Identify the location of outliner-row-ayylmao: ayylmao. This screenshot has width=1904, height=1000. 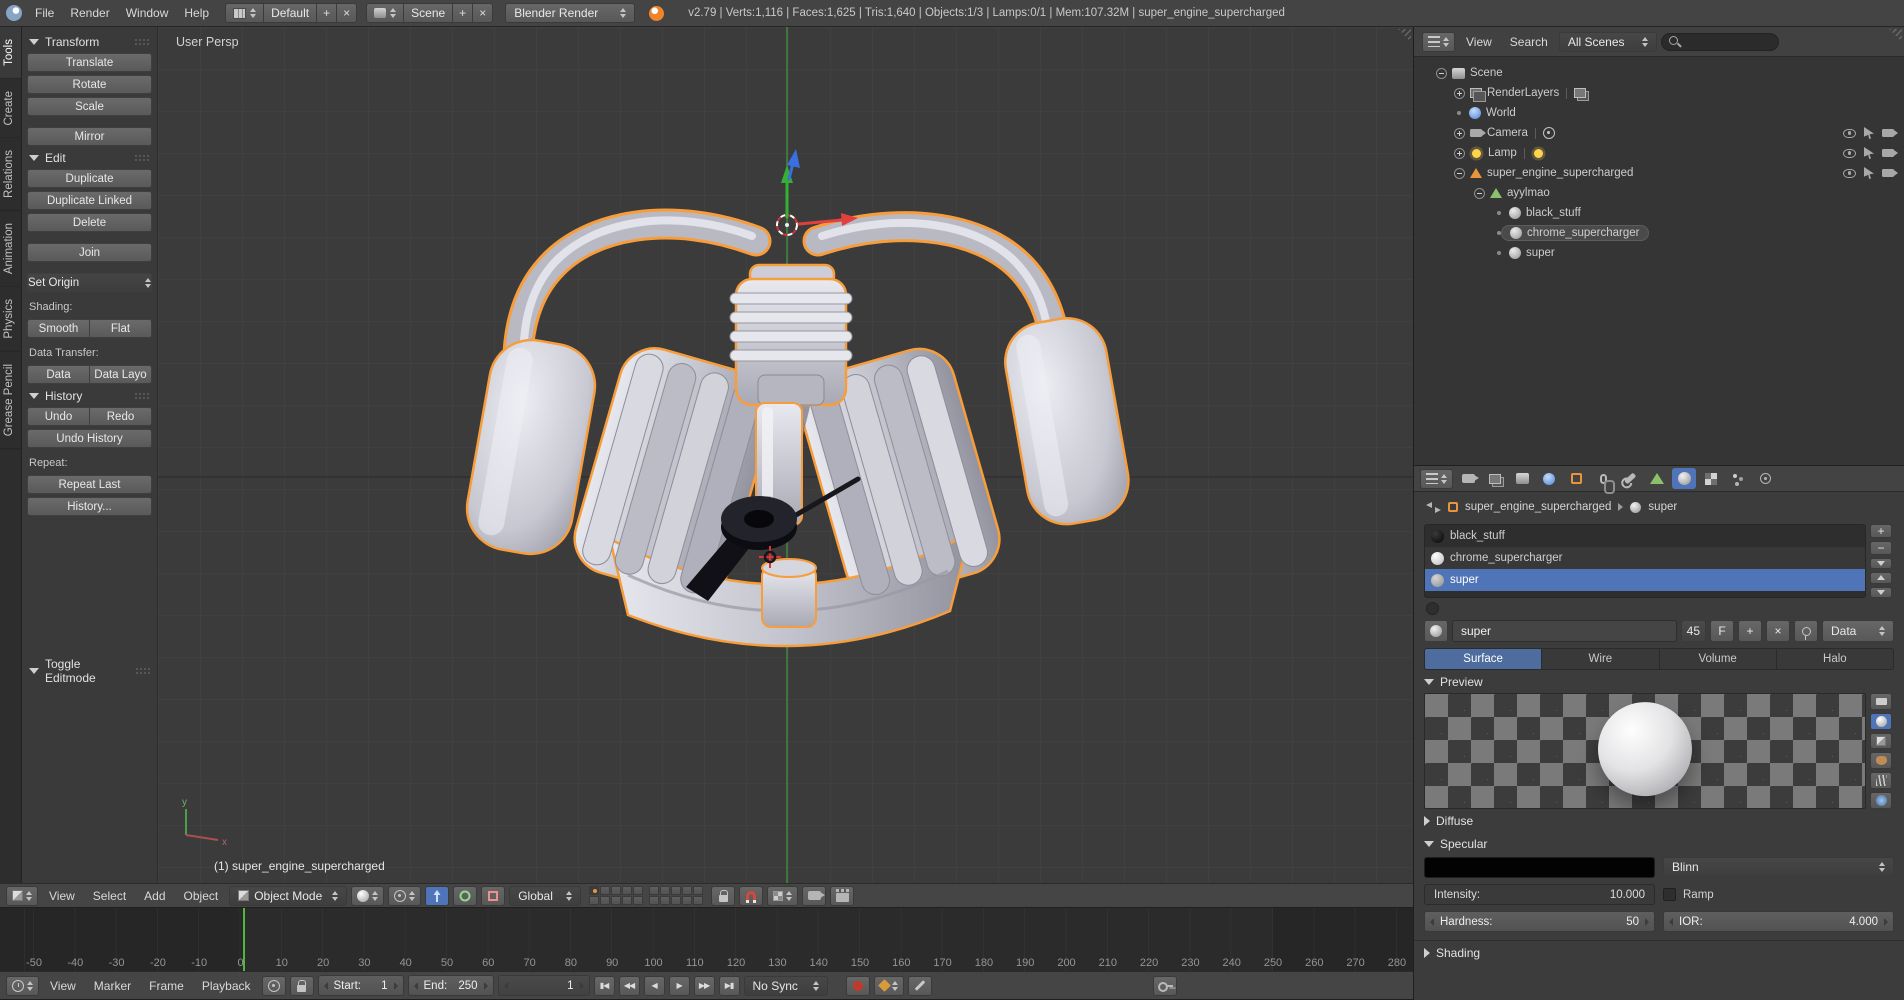
(1659, 193).